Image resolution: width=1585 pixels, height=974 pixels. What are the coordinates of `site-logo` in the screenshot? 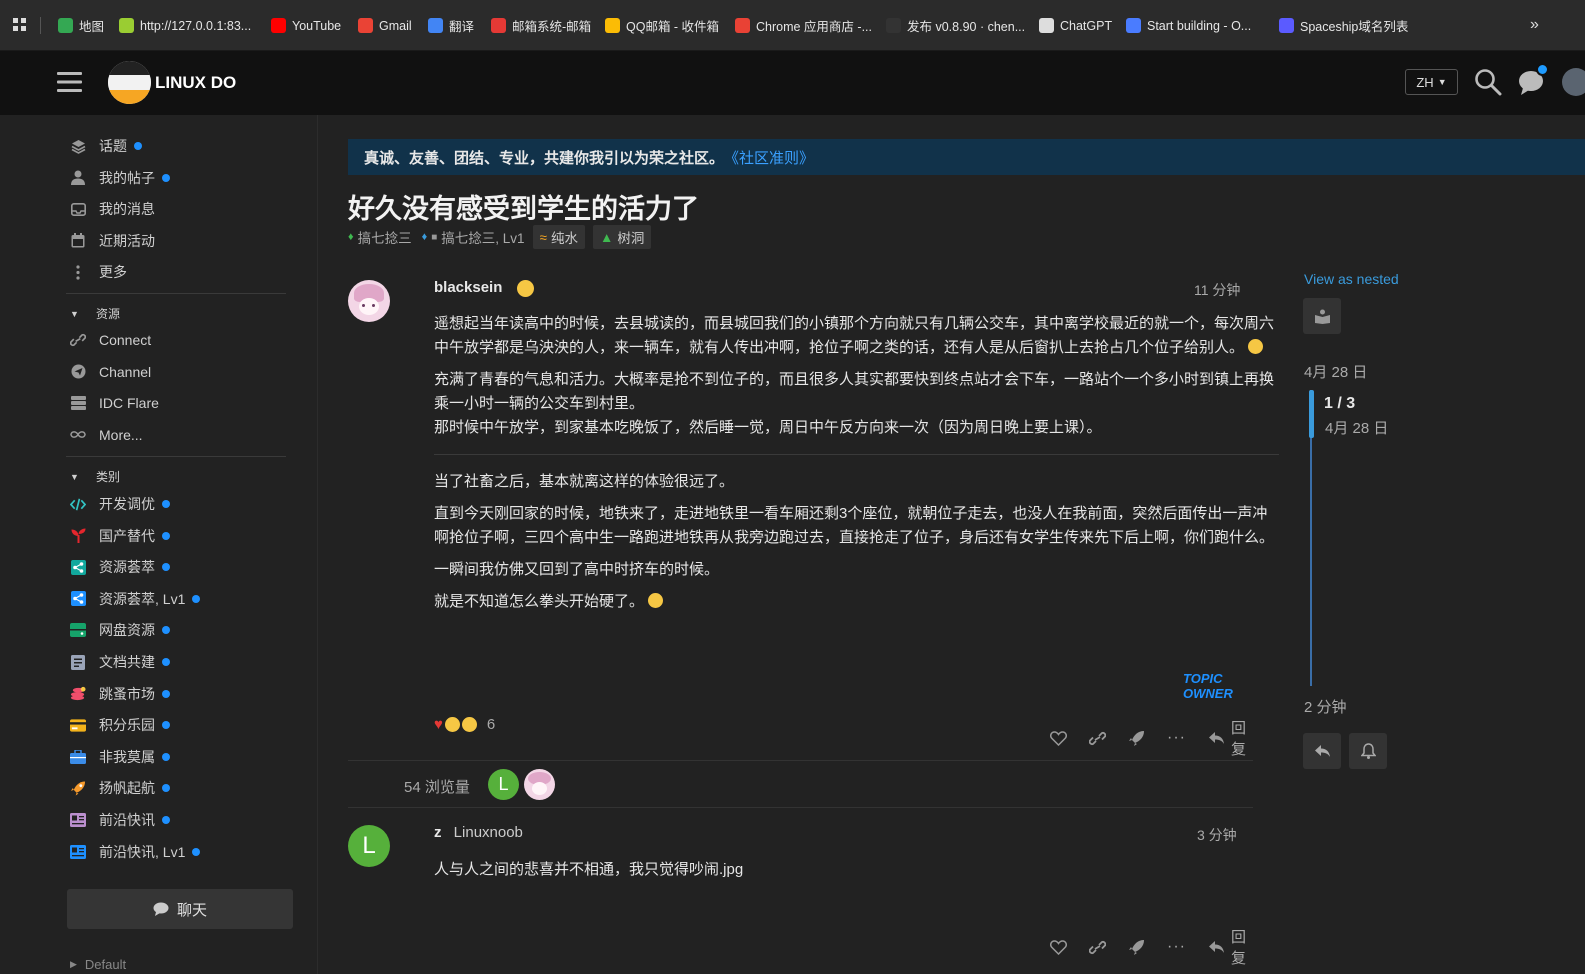 It's located at (129, 82).